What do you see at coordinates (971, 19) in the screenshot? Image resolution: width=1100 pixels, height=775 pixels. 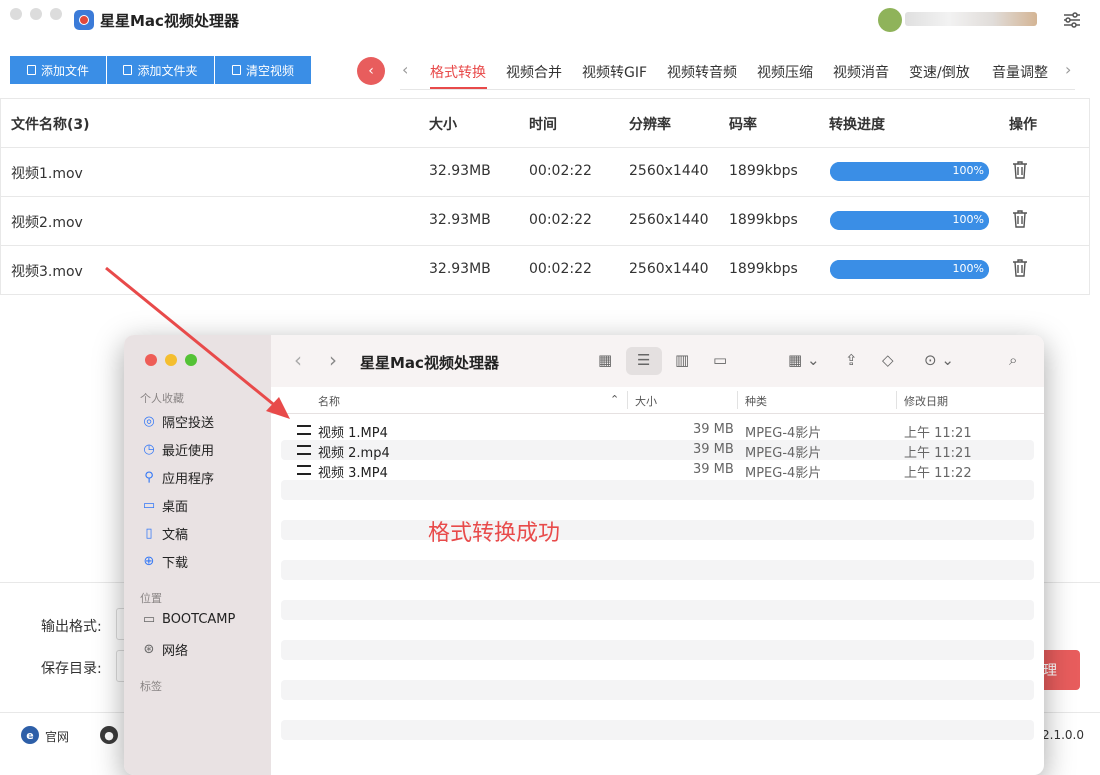 I see `user-name-blurred` at bounding box center [971, 19].